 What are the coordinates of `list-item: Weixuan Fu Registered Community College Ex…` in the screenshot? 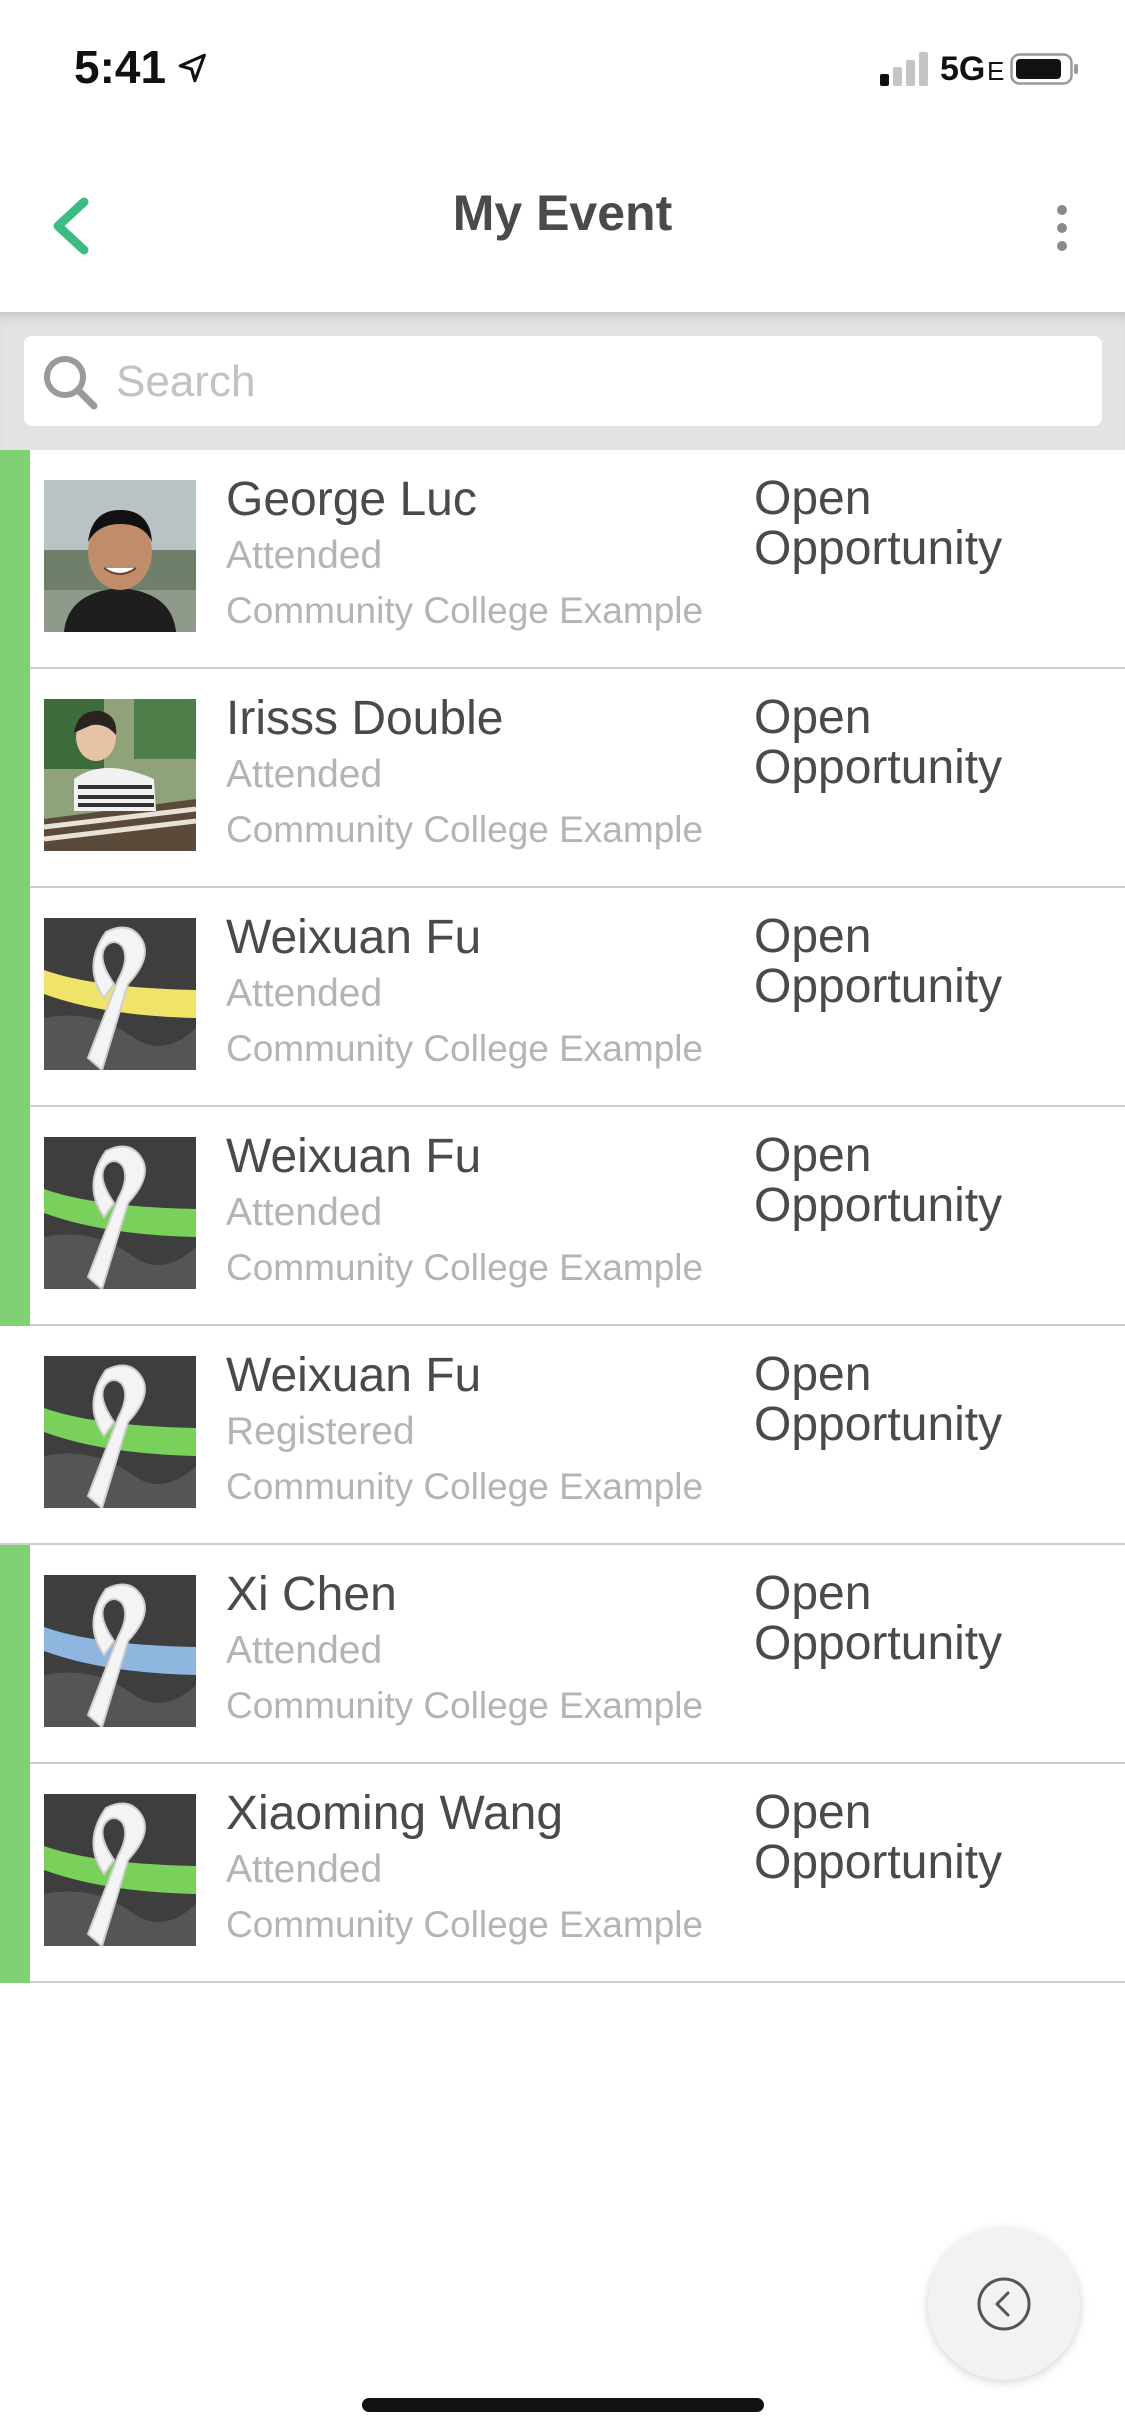 It's located at (562, 1435).